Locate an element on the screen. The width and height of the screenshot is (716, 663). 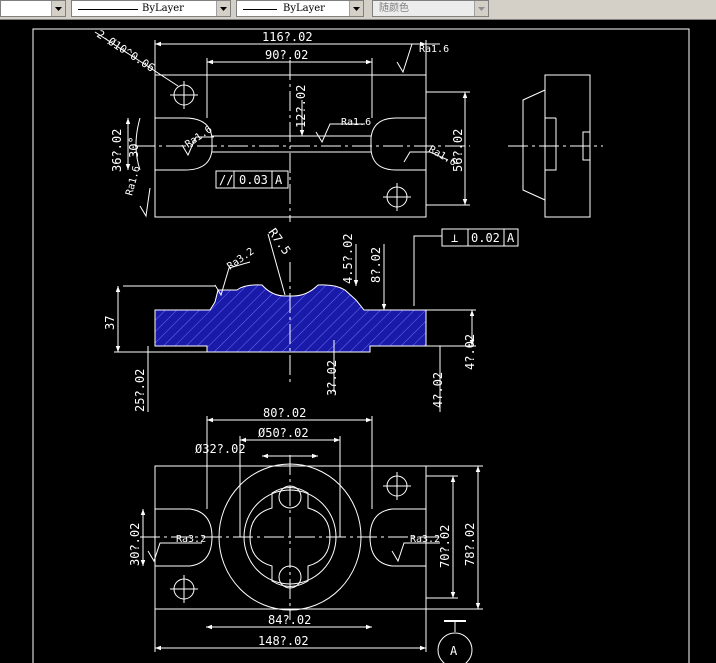
right-notch is located at coordinates (398, 144).